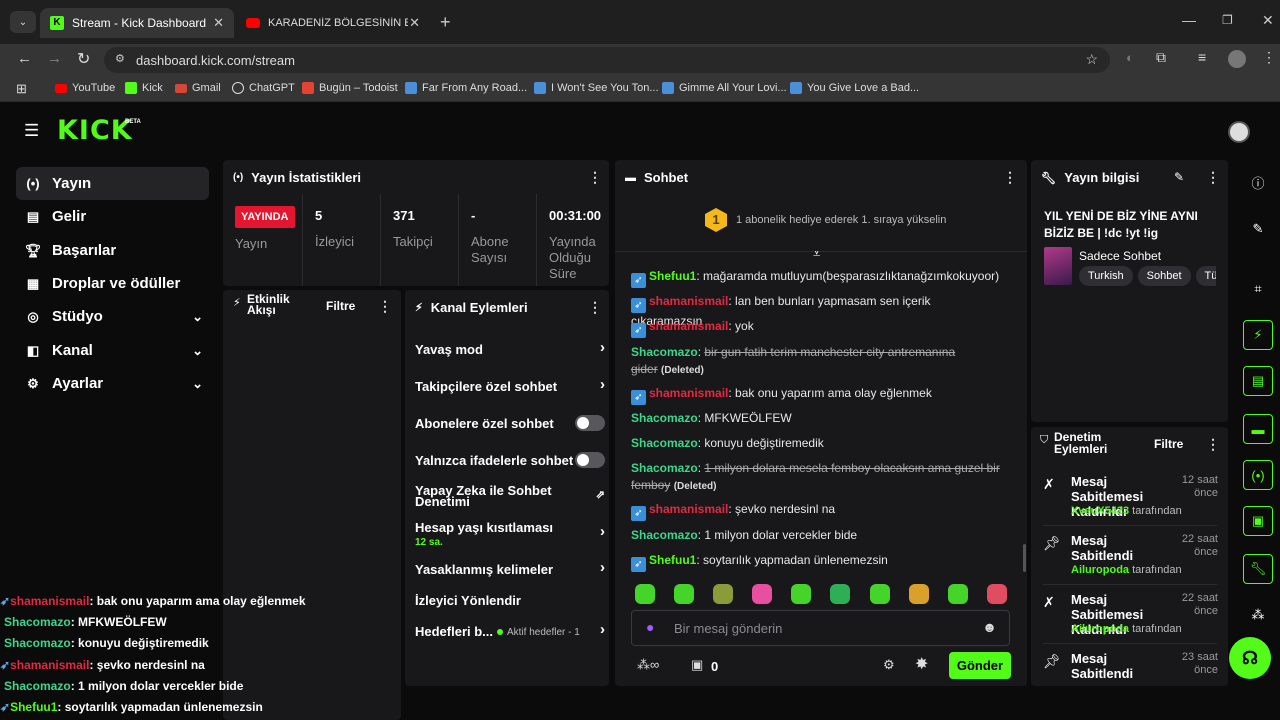 Image resolution: width=1280 pixels, height=720 pixels. Describe the element at coordinates (1213, 444) in the screenshot. I see `mod-actions-menu-icon: ⋮` at that location.